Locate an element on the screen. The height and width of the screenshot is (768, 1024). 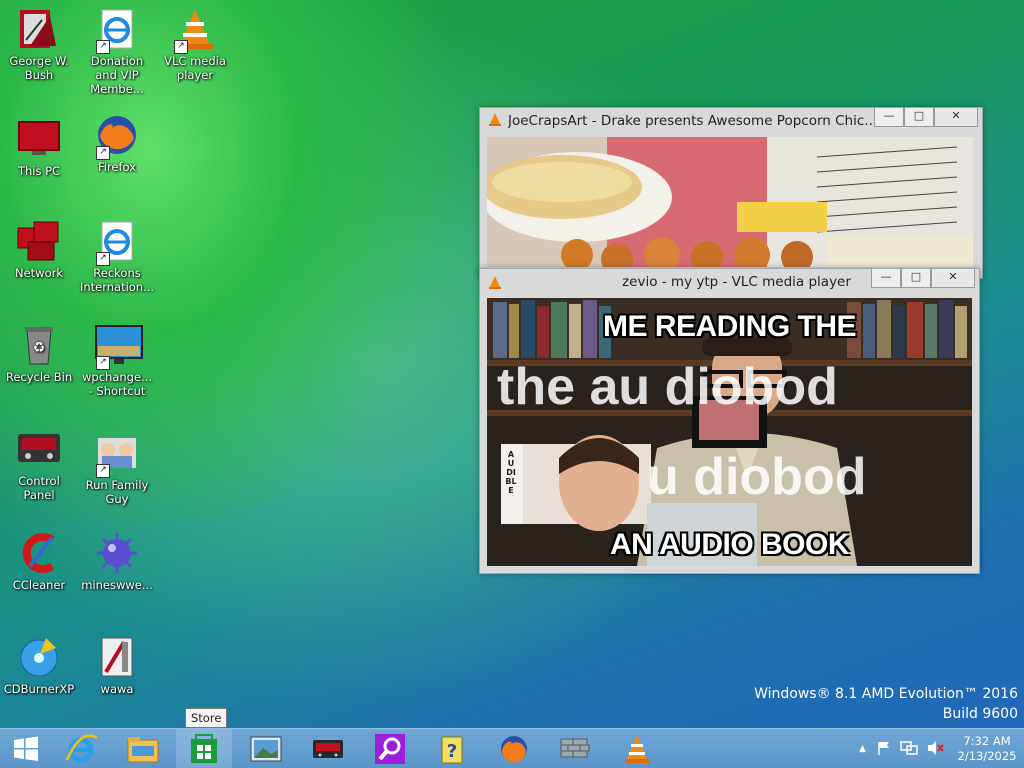
desktop-icon-cdburnerxp: CDBurnerXP is located at coordinates (39, 665).